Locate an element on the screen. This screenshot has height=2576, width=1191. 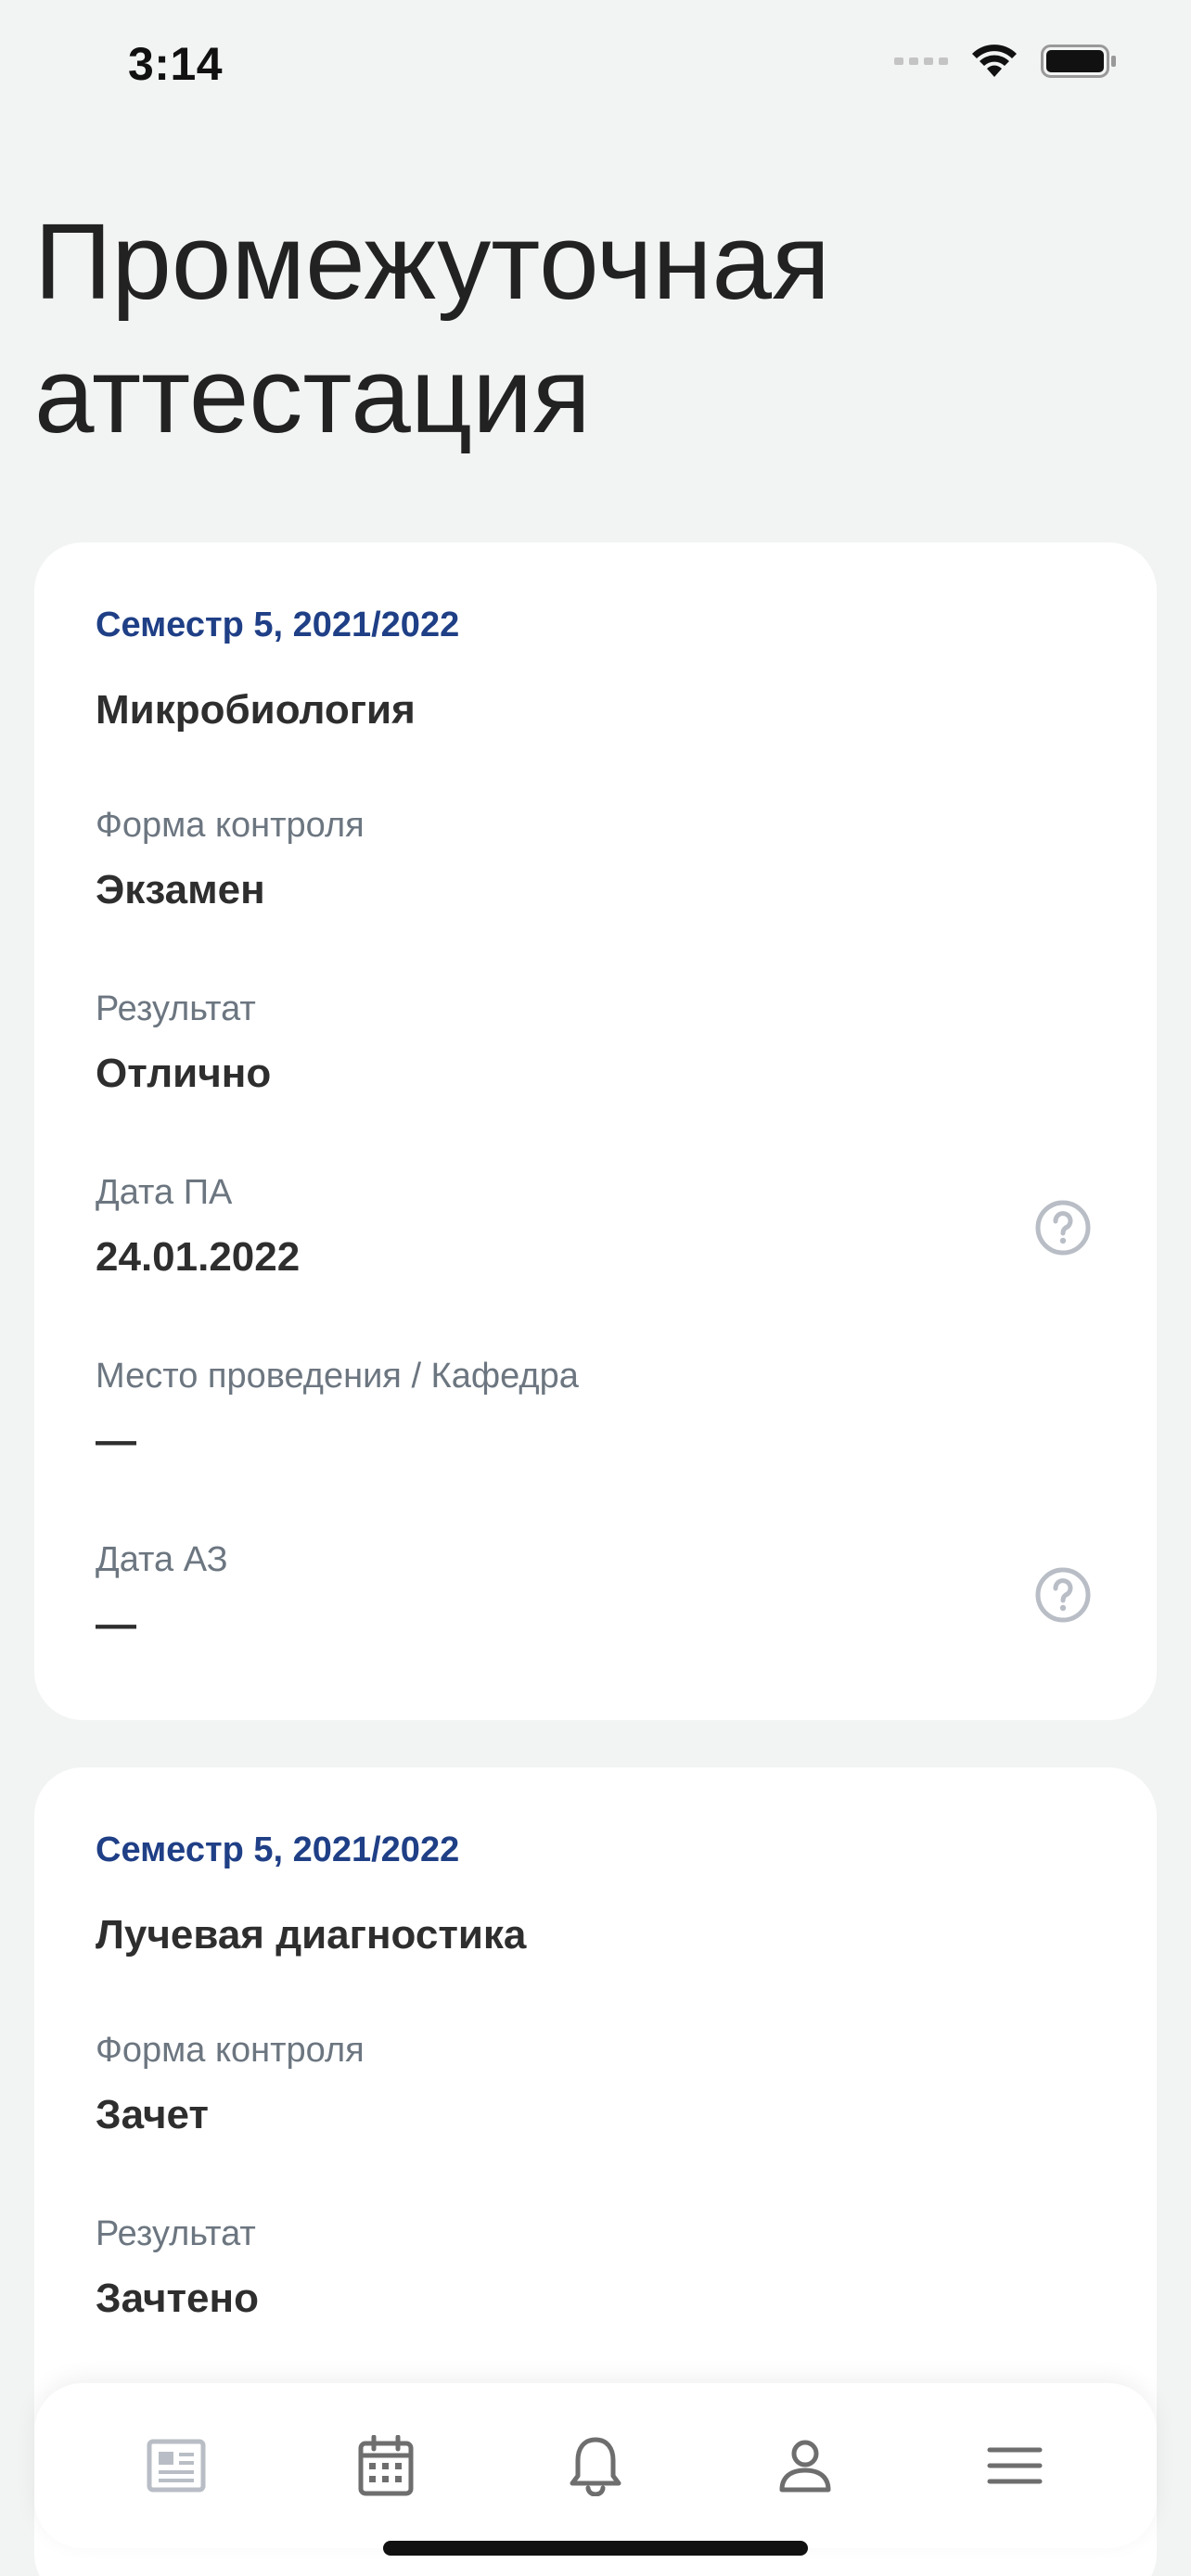
status-bar: 3:14 is located at coordinates (595, 69).